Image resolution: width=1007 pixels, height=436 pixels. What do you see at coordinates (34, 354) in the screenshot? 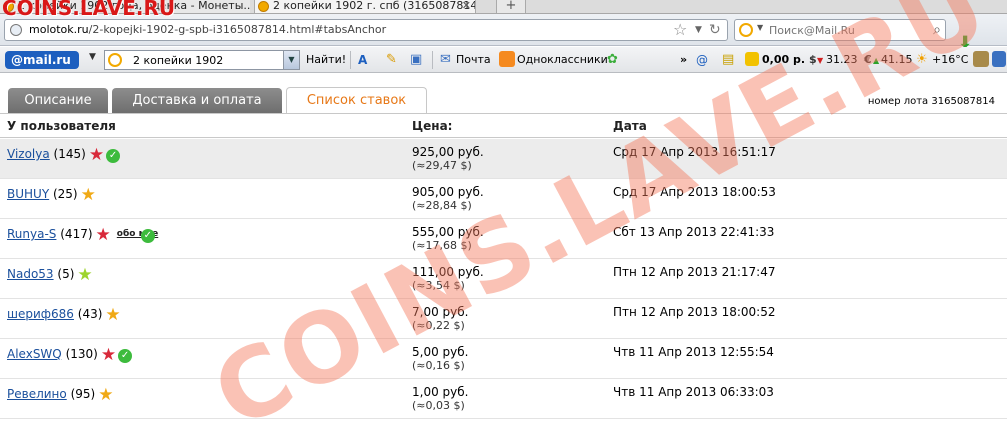
I see `user-link: AlexSWQ` at bounding box center [34, 354].